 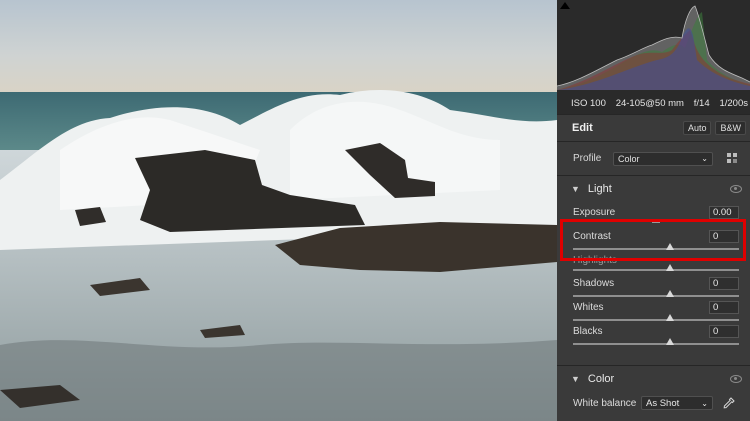 What do you see at coordinates (701, 103) in the screenshot?
I see `aperture-value: f/14` at bounding box center [701, 103].